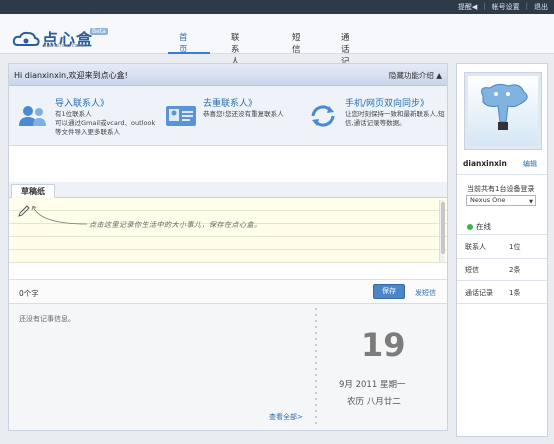 The image size is (554, 444). What do you see at coordinates (32, 116) in the screenshot?
I see `contacts-icon` at bounding box center [32, 116].